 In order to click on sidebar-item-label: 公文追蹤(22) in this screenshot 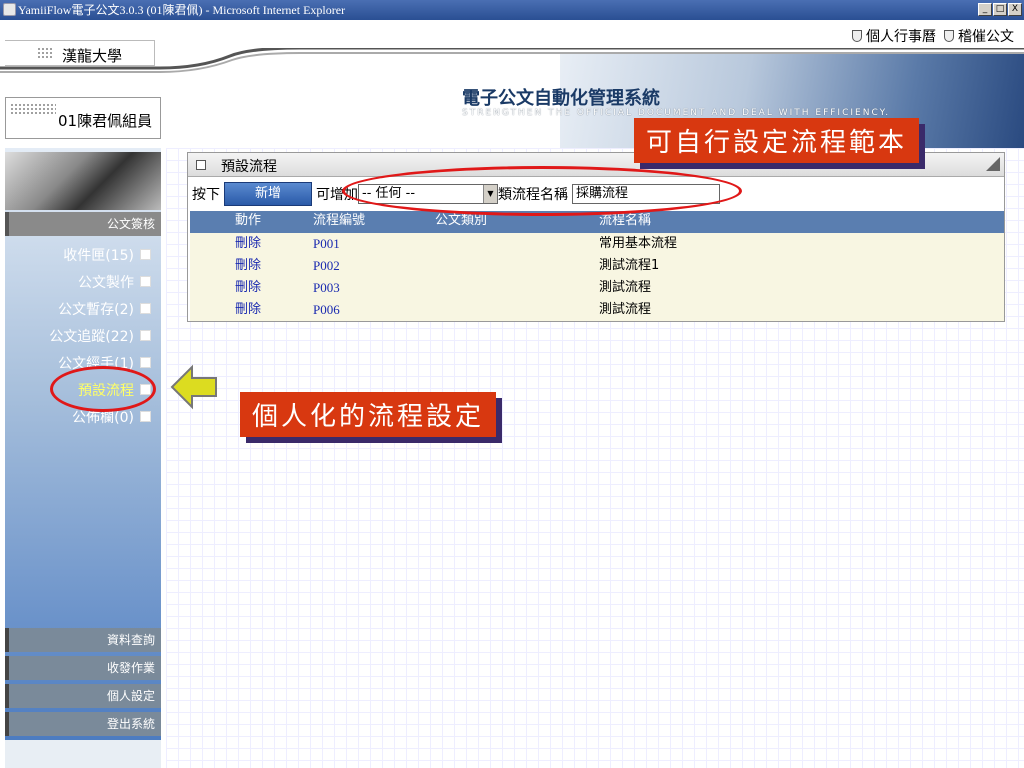, I will do `click(91, 336)`.